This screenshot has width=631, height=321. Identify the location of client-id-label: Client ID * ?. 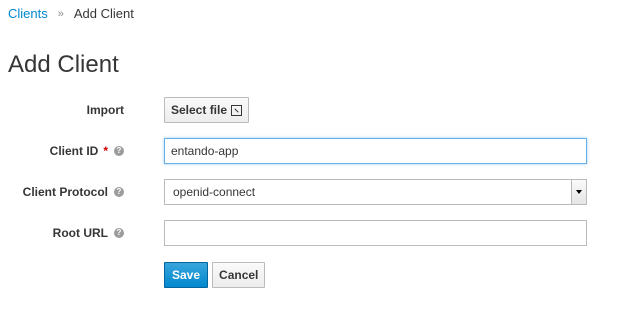
(87, 151).